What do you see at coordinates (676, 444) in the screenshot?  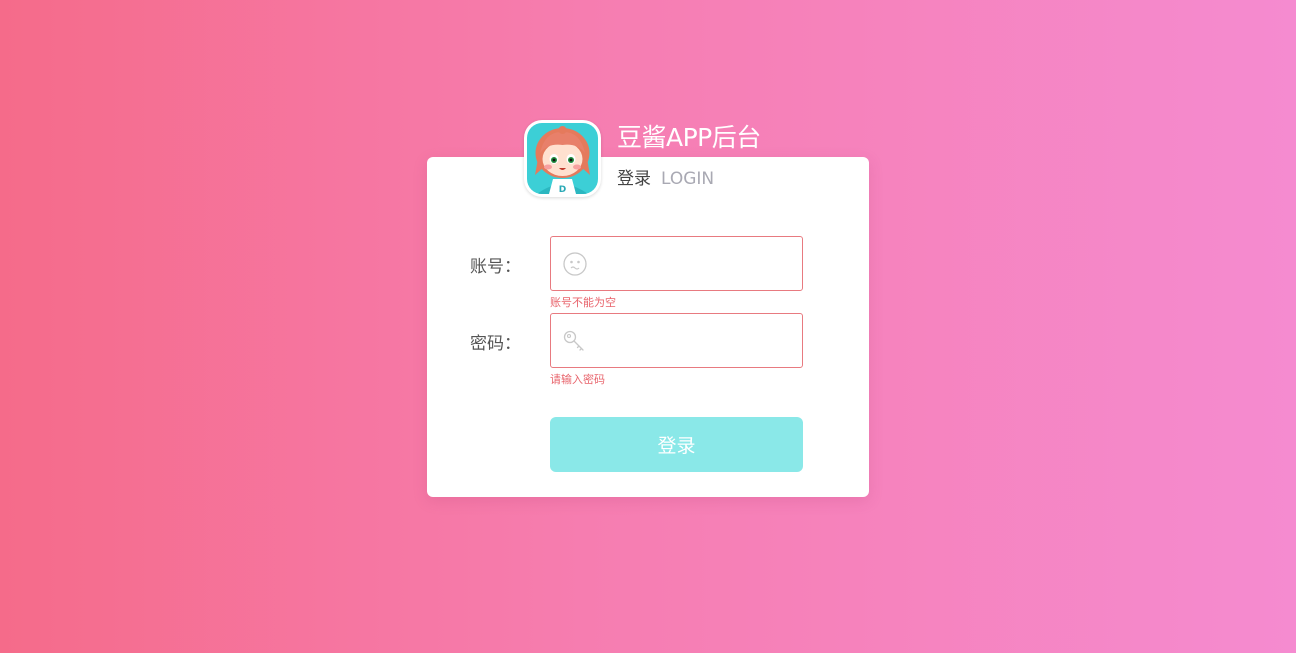 I see `login-button: 登录` at bounding box center [676, 444].